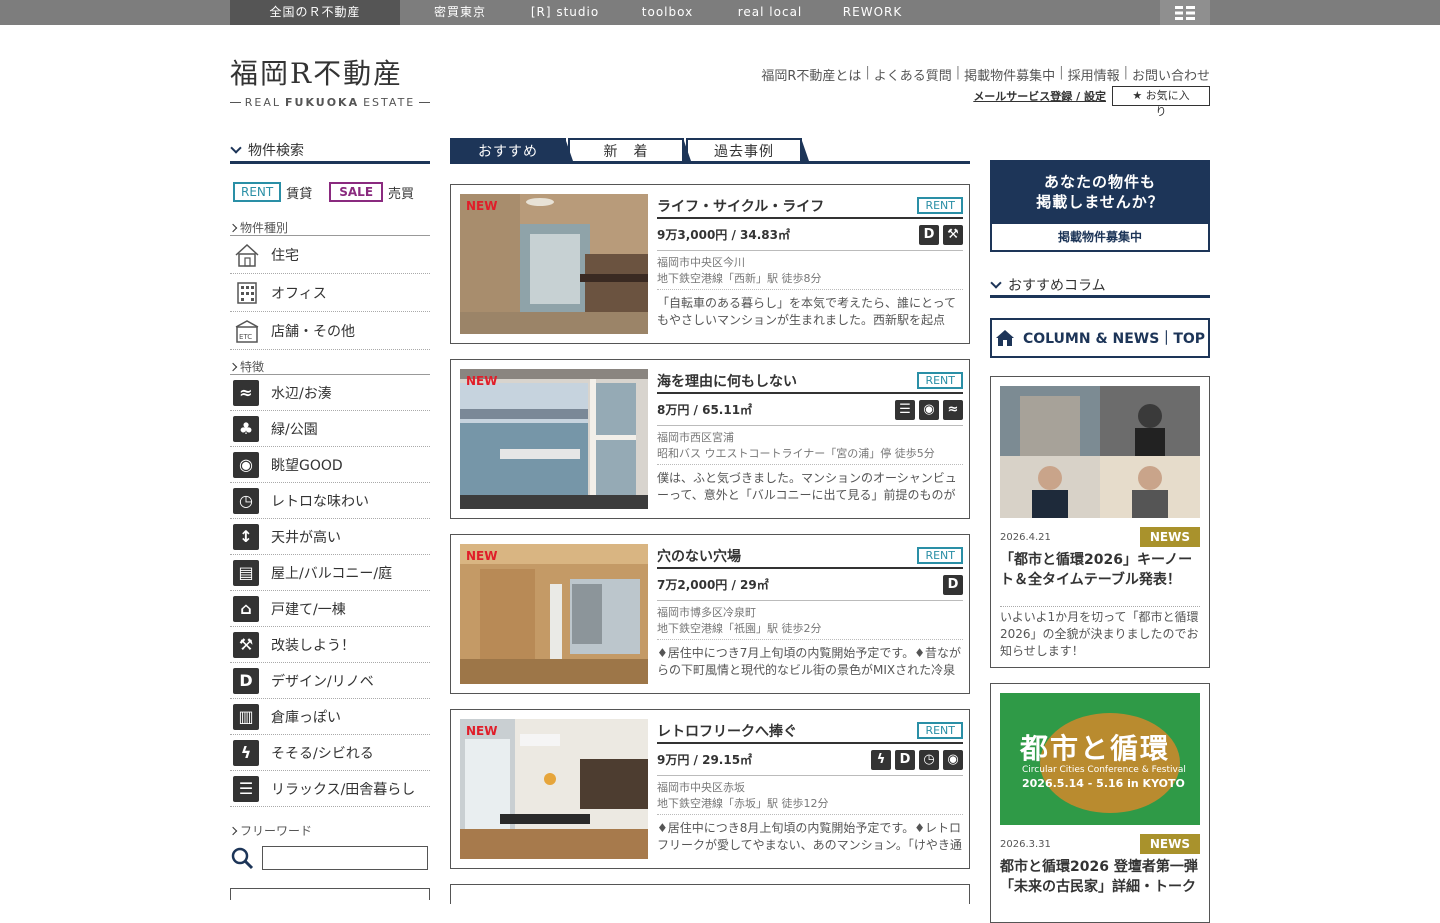  I want to click on feature-item-exciting: ϟ そそる/シビれる, so click(330, 753).